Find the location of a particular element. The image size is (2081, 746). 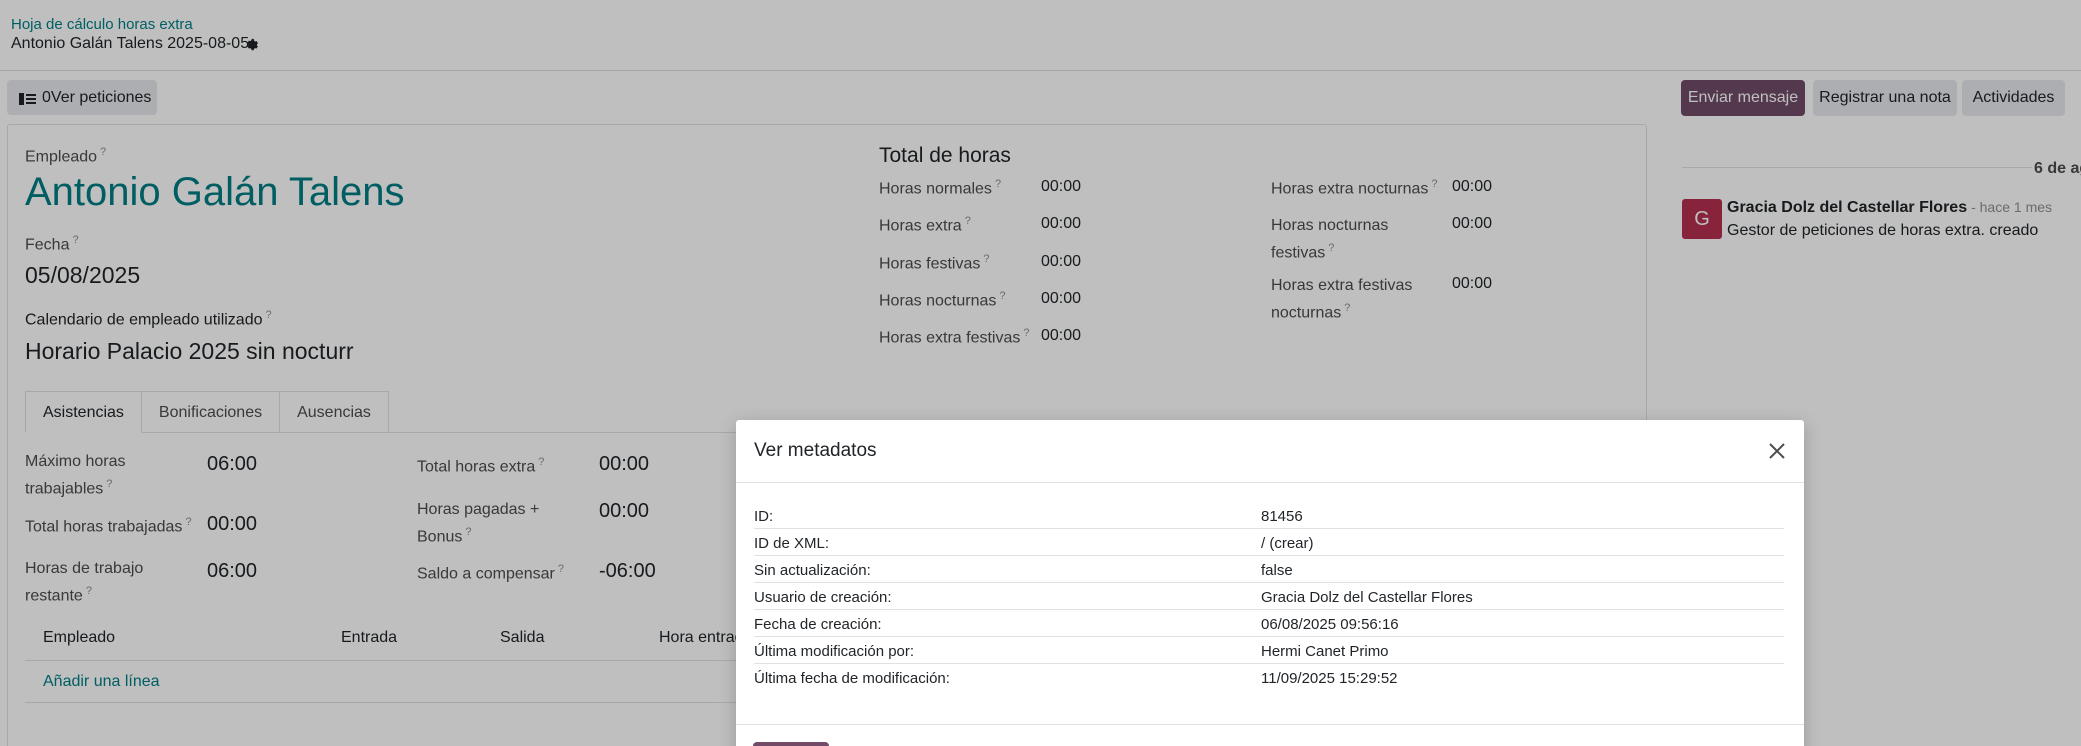

modal-footer-divider is located at coordinates (1270, 724).